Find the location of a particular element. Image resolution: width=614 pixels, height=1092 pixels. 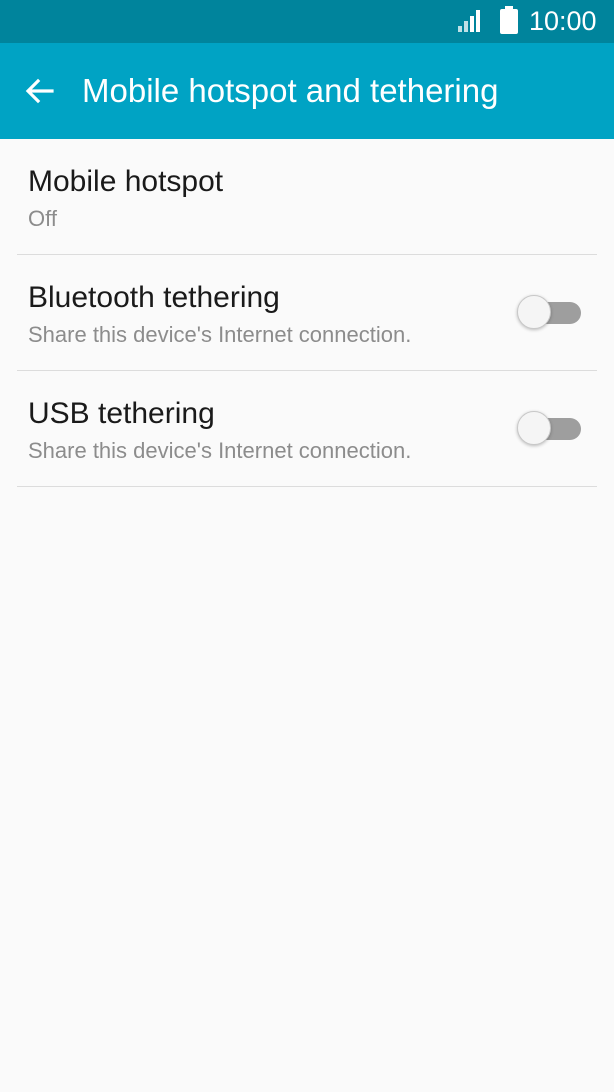

arrow-left-icon is located at coordinates (40, 91).